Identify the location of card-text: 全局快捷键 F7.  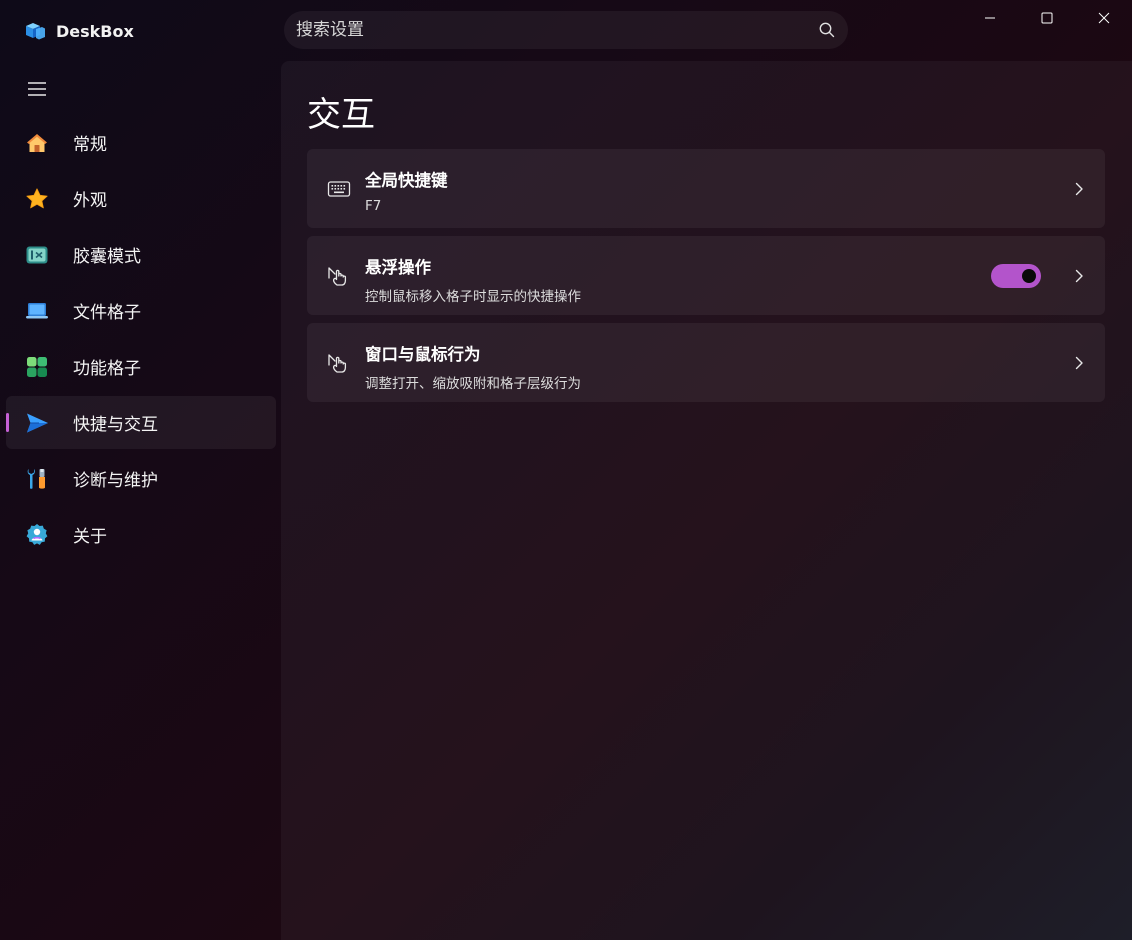
(406, 190).